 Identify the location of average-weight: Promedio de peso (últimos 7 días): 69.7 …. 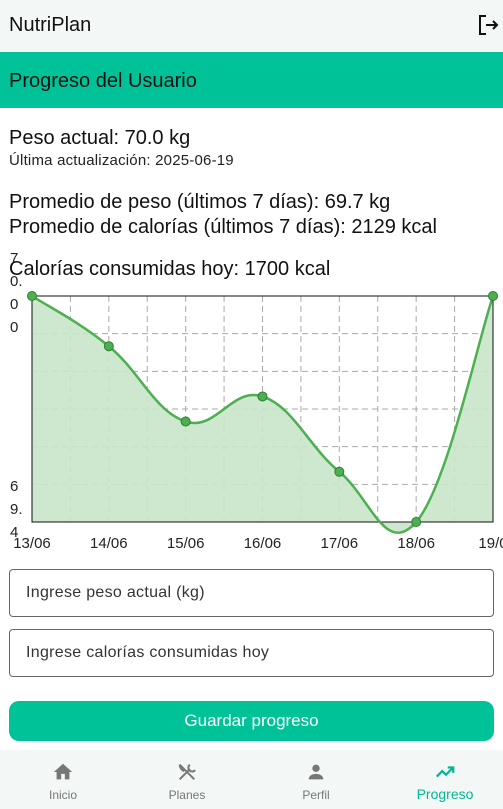
(200, 202).